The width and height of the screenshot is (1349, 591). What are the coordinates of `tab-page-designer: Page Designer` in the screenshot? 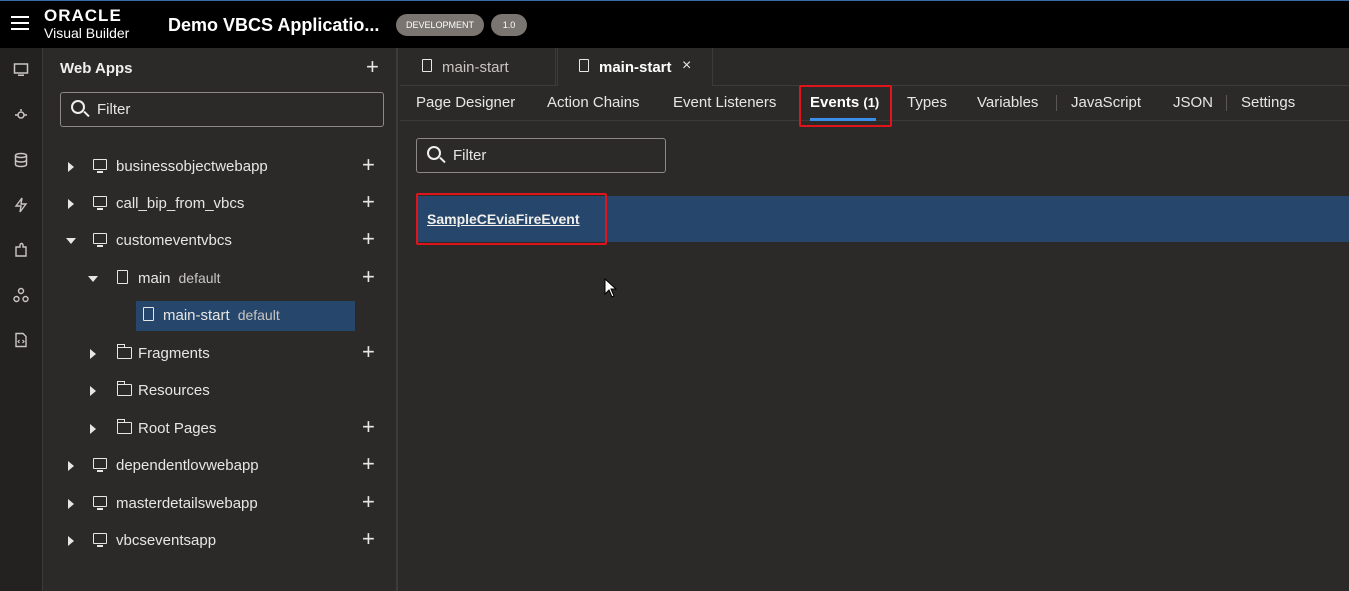 It's located at (465, 102).